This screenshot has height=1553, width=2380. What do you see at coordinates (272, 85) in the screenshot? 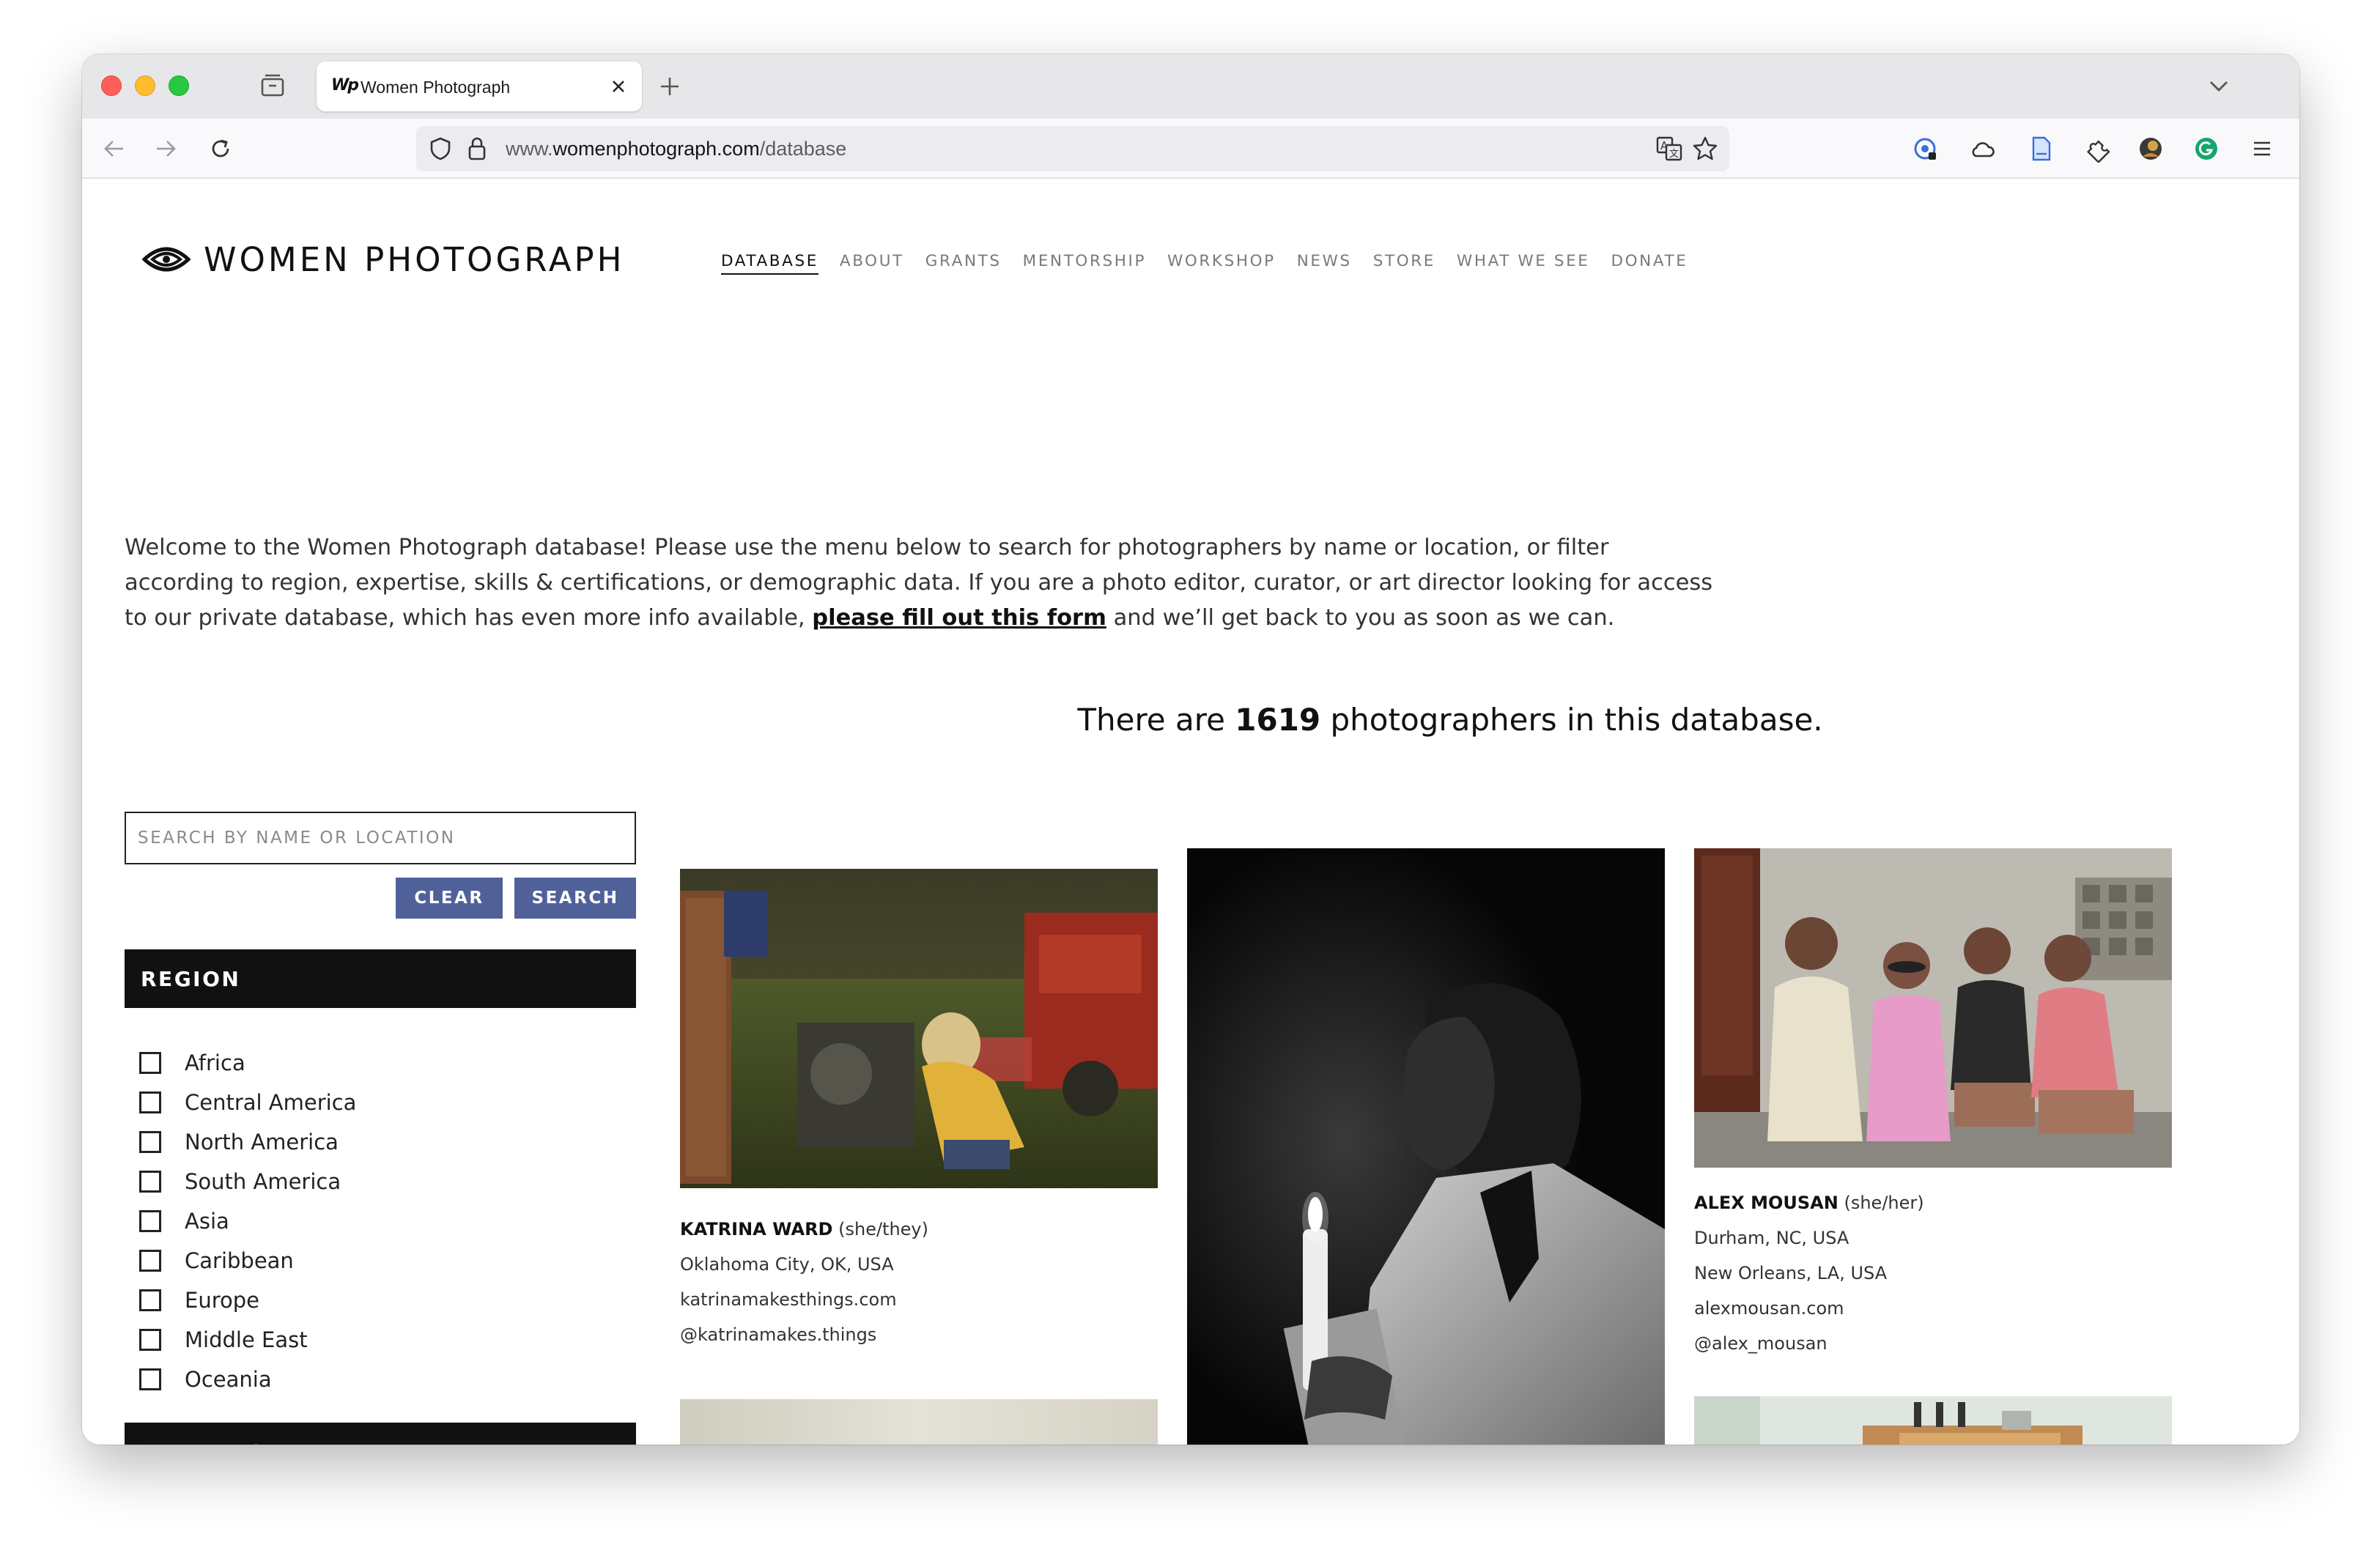
I see `tab-overview-icon` at bounding box center [272, 85].